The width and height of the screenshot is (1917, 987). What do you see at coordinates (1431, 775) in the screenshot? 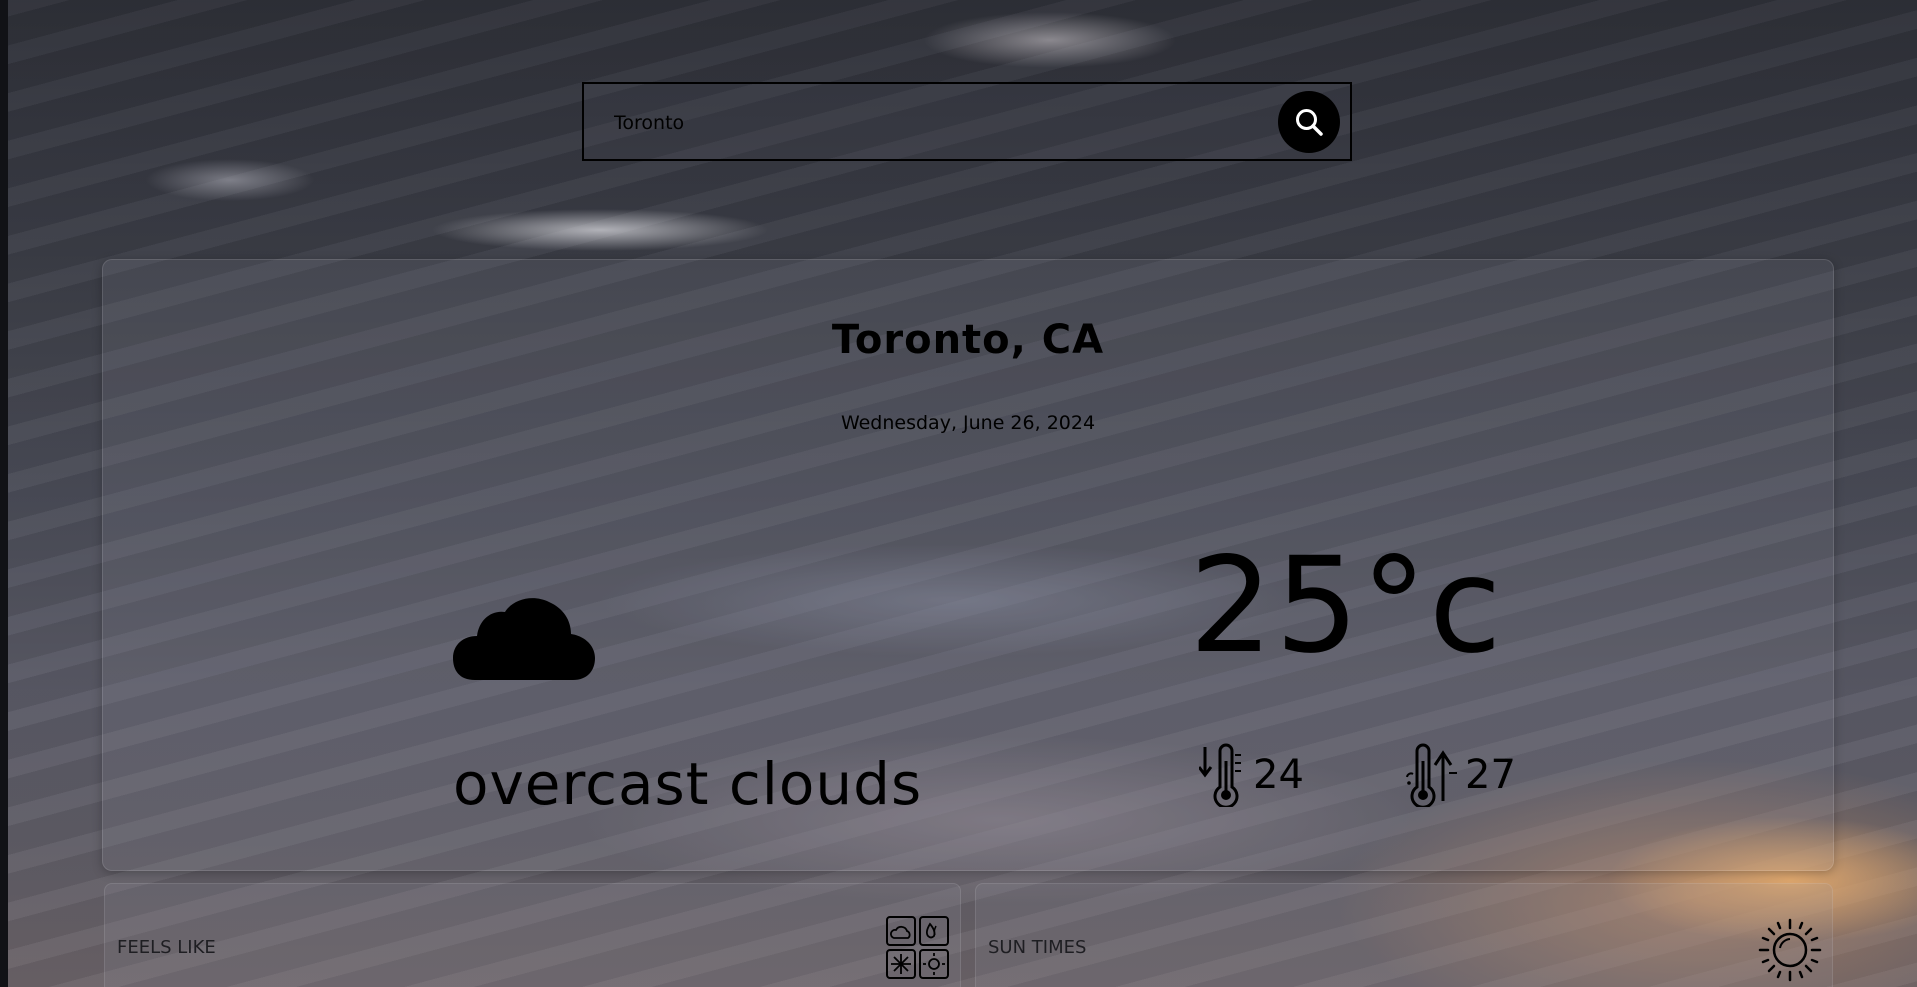
I see `thermometer-up-icon` at bounding box center [1431, 775].